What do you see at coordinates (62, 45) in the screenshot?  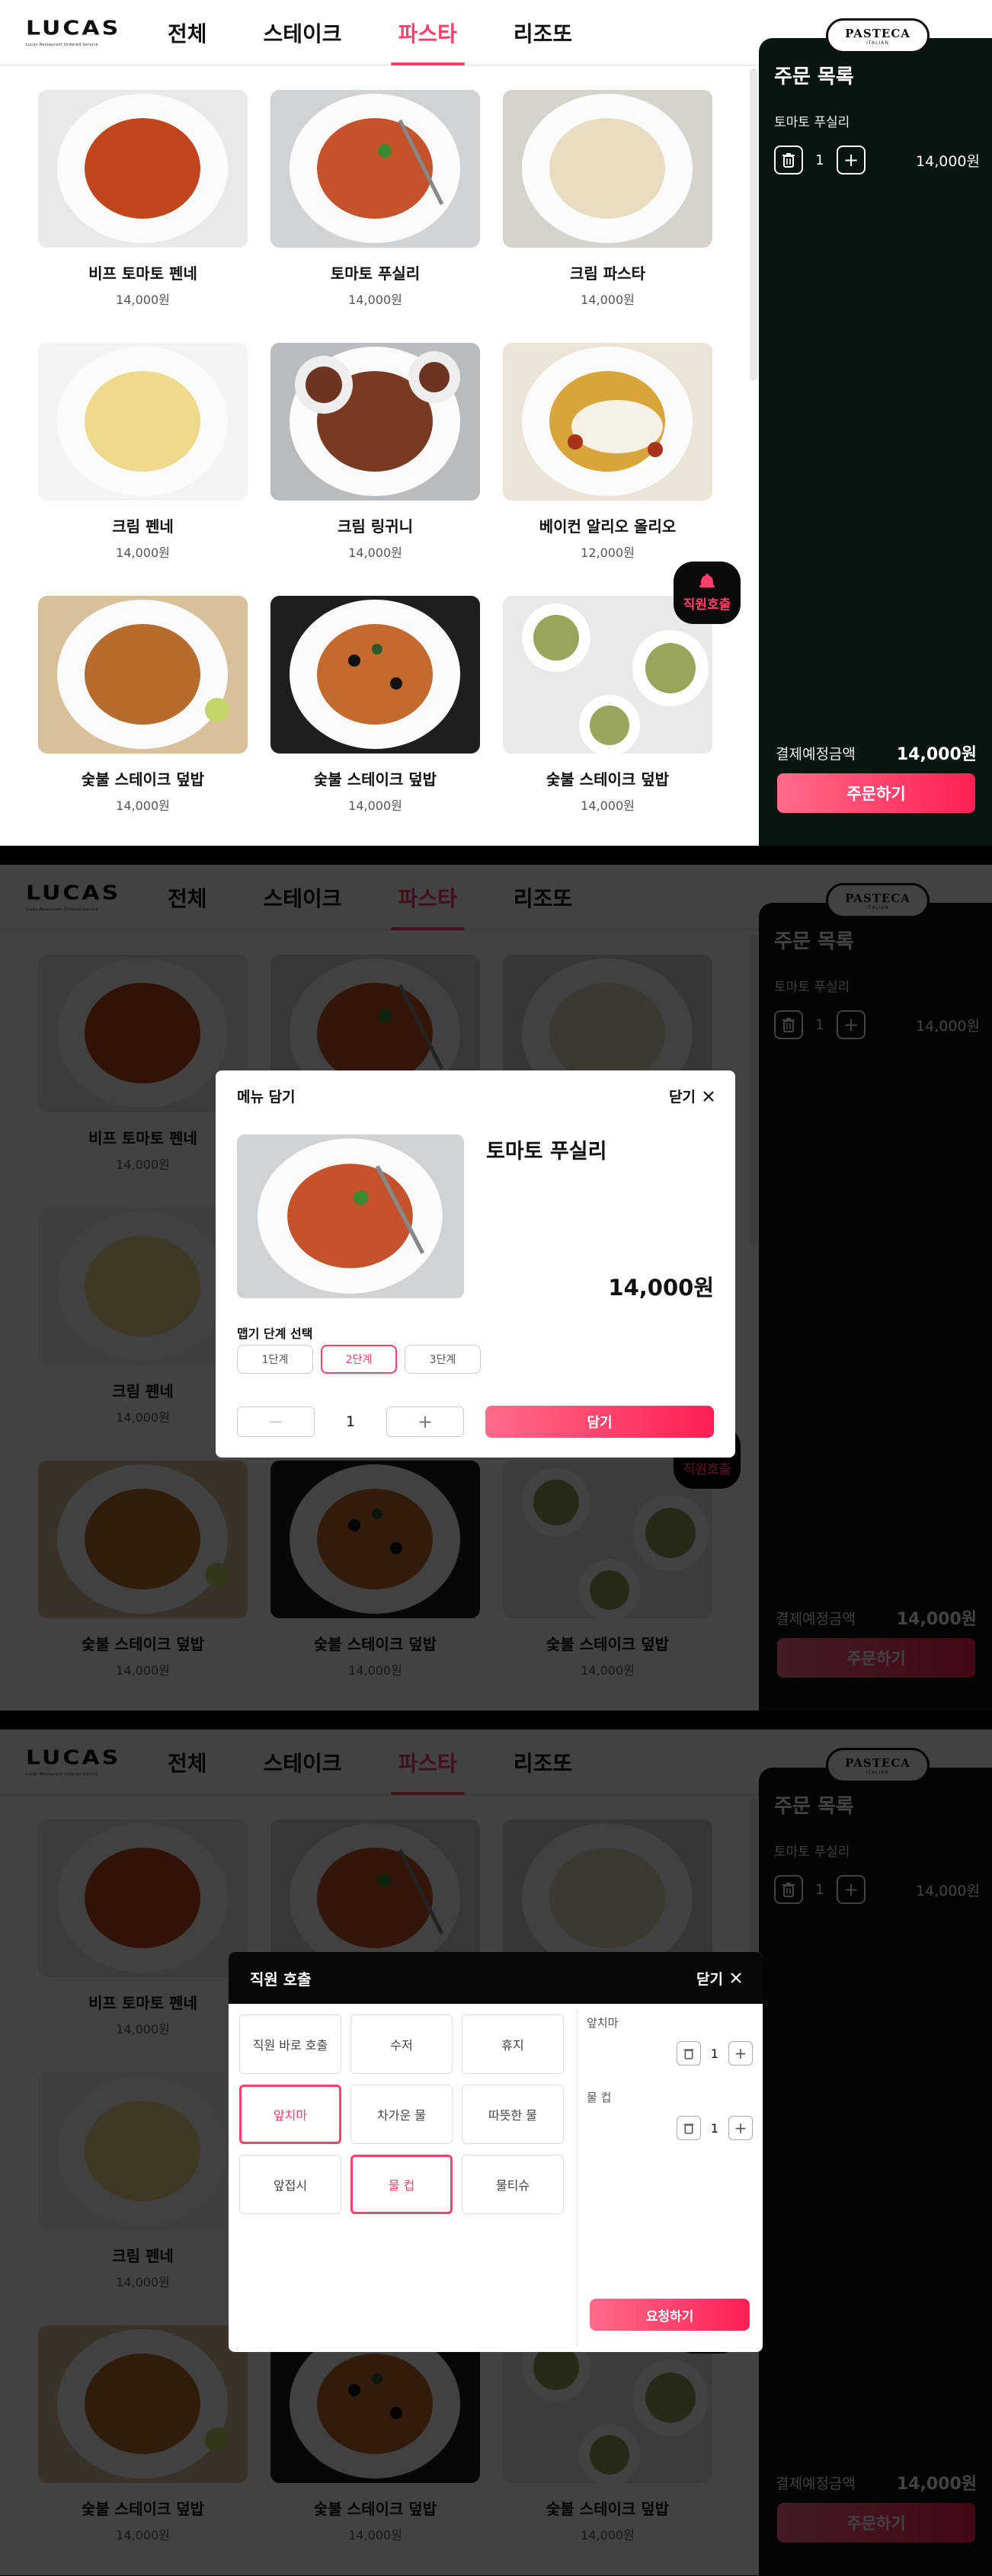 I see `logo-subtitle: Lucas Restaurant Ordered Service` at bounding box center [62, 45].